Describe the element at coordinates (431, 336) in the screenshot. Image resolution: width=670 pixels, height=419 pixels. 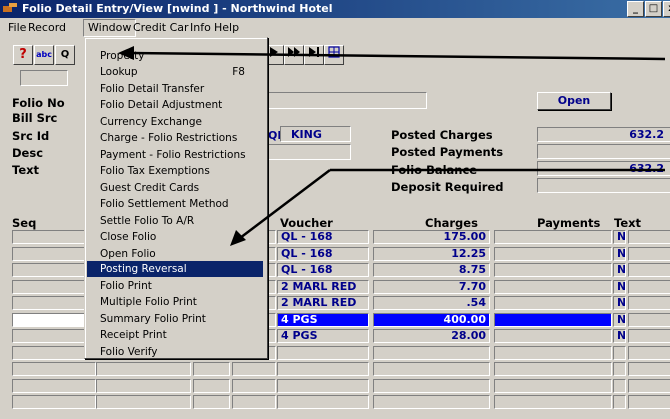
I see `charges-cell: 28.00` at that location.